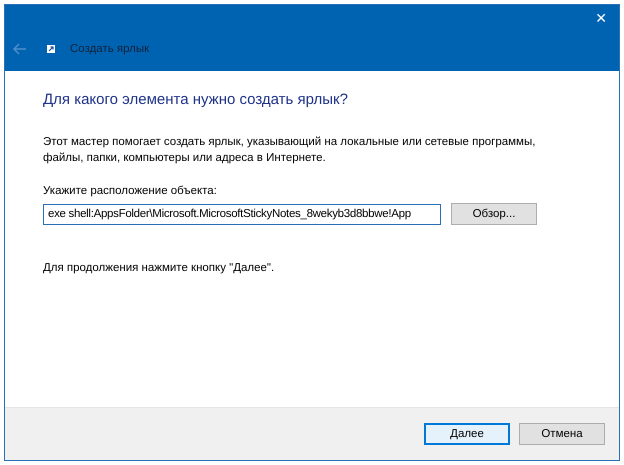  What do you see at coordinates (110, 49) in the screenshot?
I see `window-title: Создать ярлык` at bounding box center [110, 49].